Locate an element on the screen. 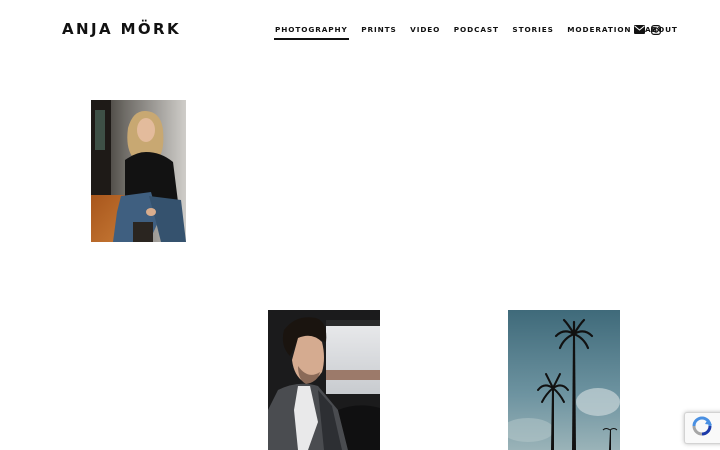 Image resolution: width=720 pixels, height=450 pixels. palm-trees-image is located at coordinates (564, 380).